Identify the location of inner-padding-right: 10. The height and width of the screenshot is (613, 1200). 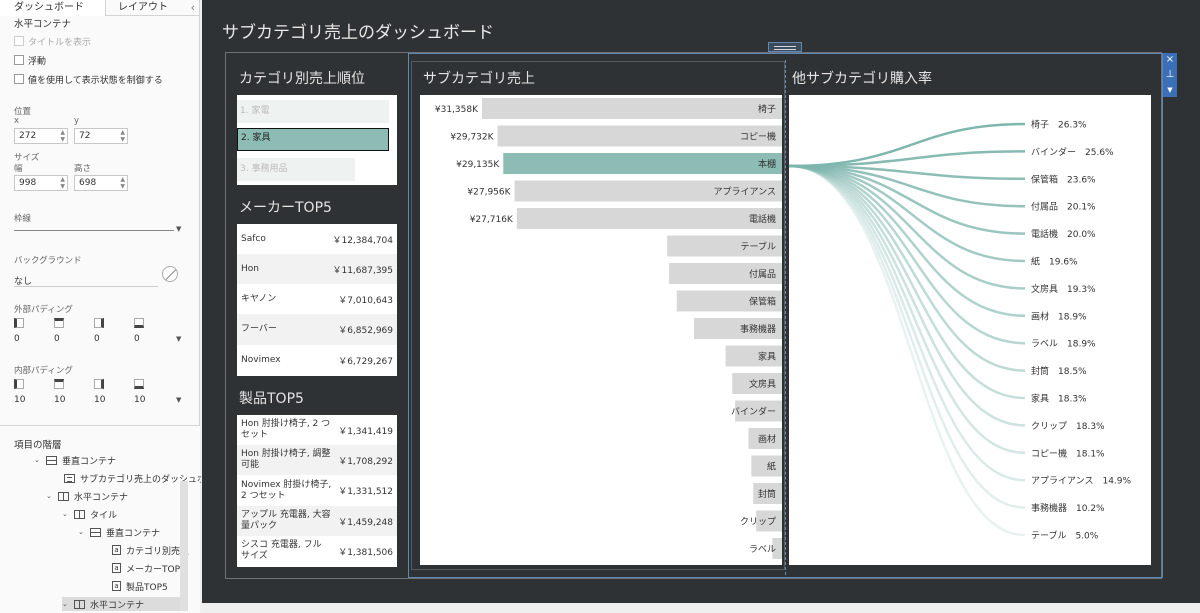
(99, 400).